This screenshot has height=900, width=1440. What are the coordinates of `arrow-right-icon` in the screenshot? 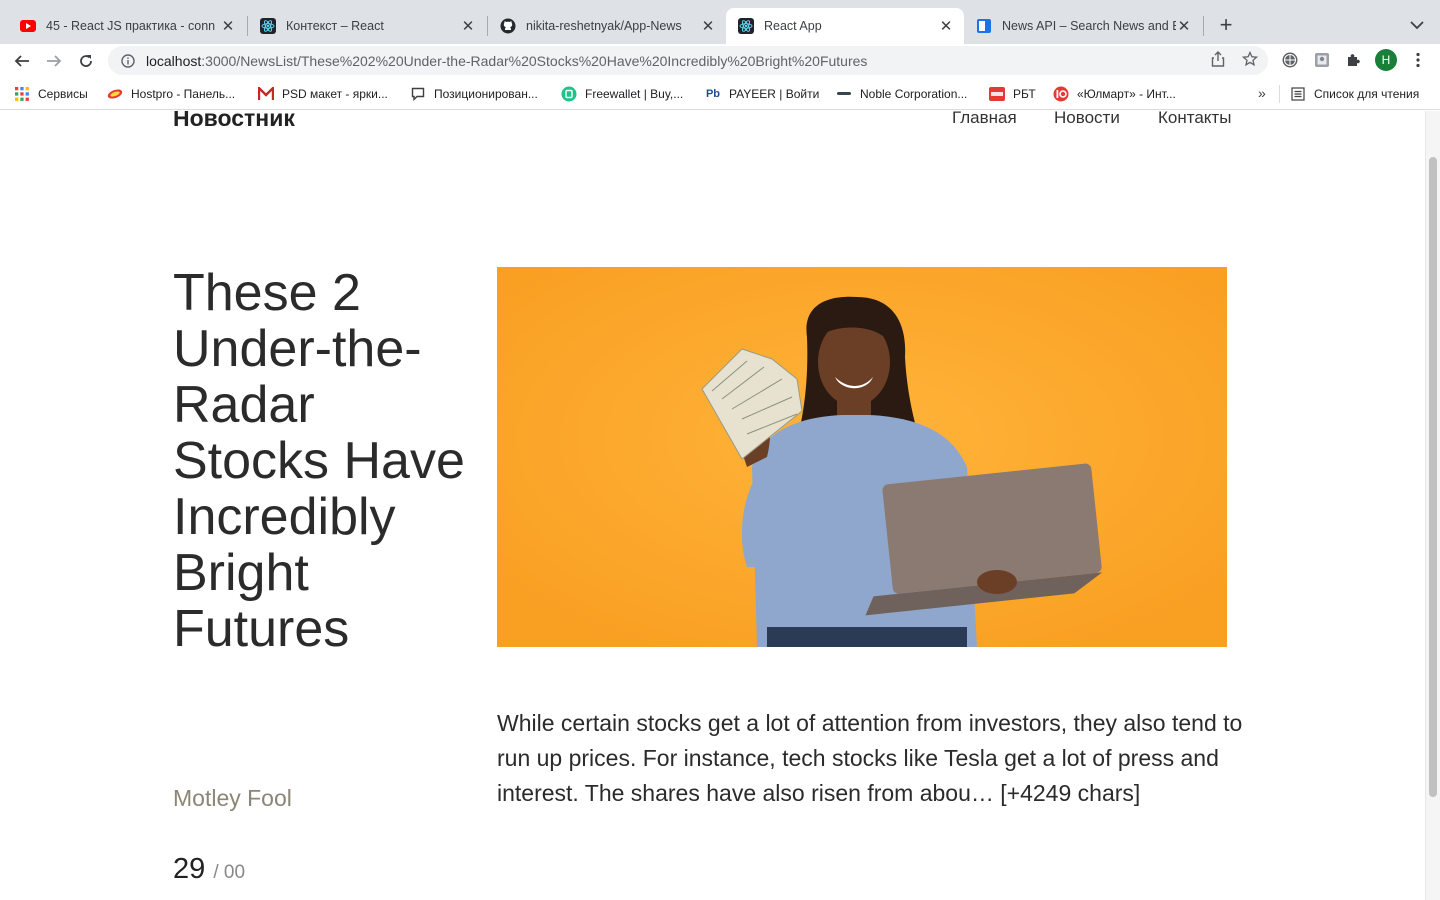 It's located at (54, 61).